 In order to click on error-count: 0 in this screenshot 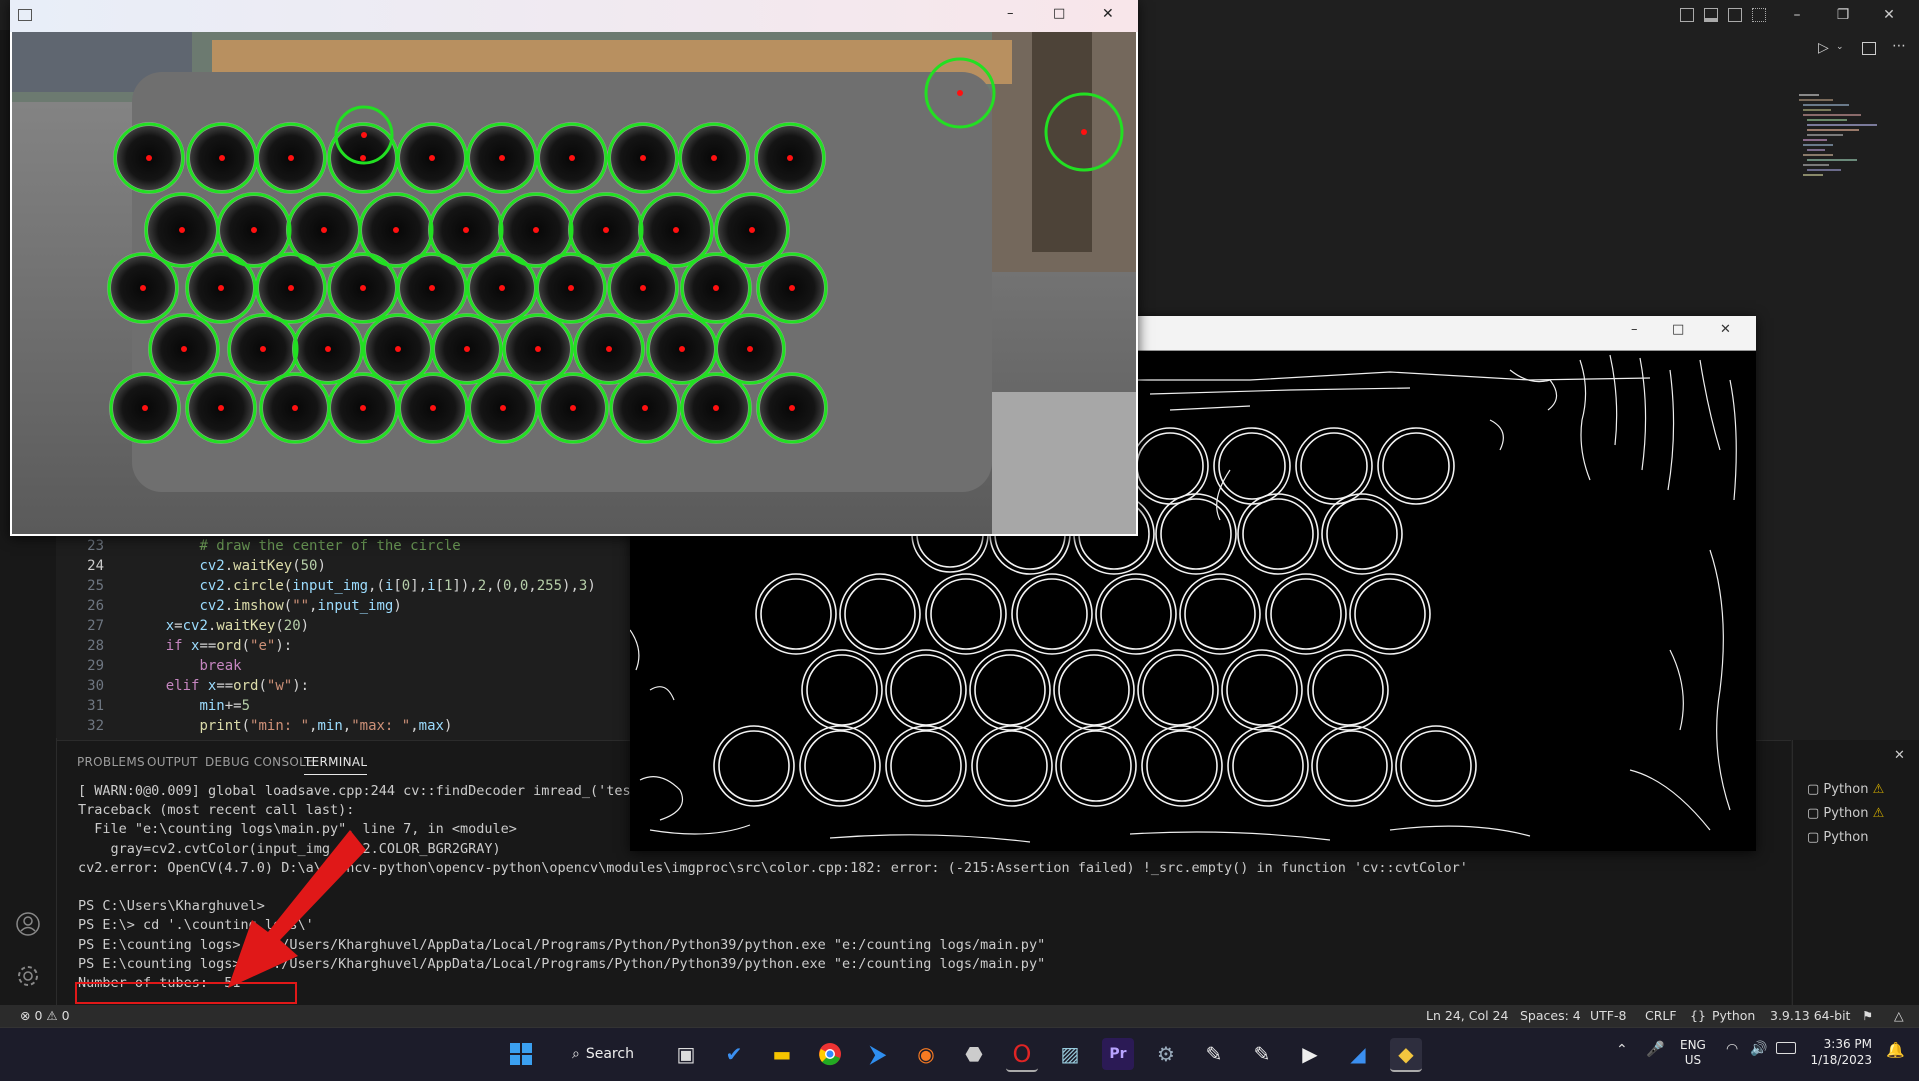, I will do `click(38, 1015)`.